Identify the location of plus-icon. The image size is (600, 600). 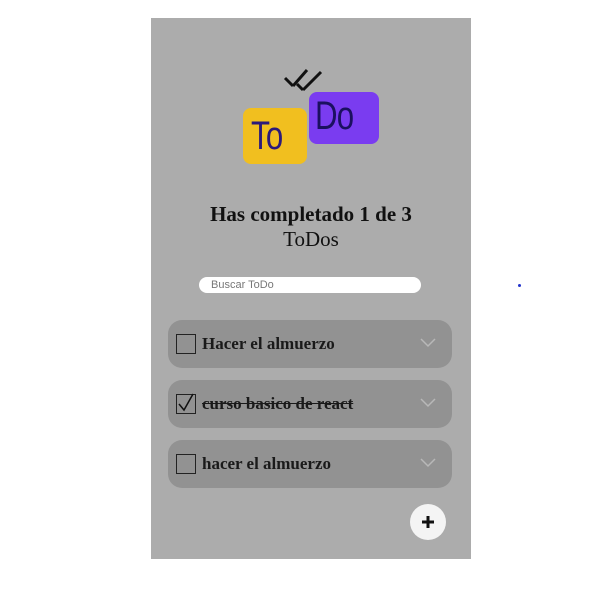
(428, 522).